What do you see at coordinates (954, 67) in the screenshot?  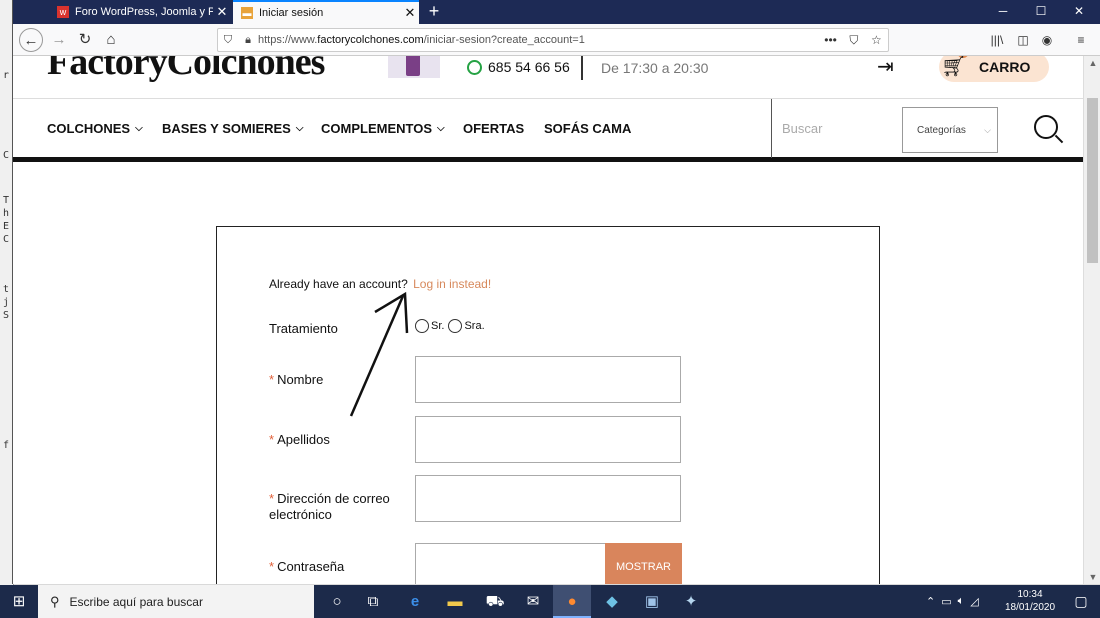 I see `cart-icon: 🛒︎` at bounding box center [954, 67].